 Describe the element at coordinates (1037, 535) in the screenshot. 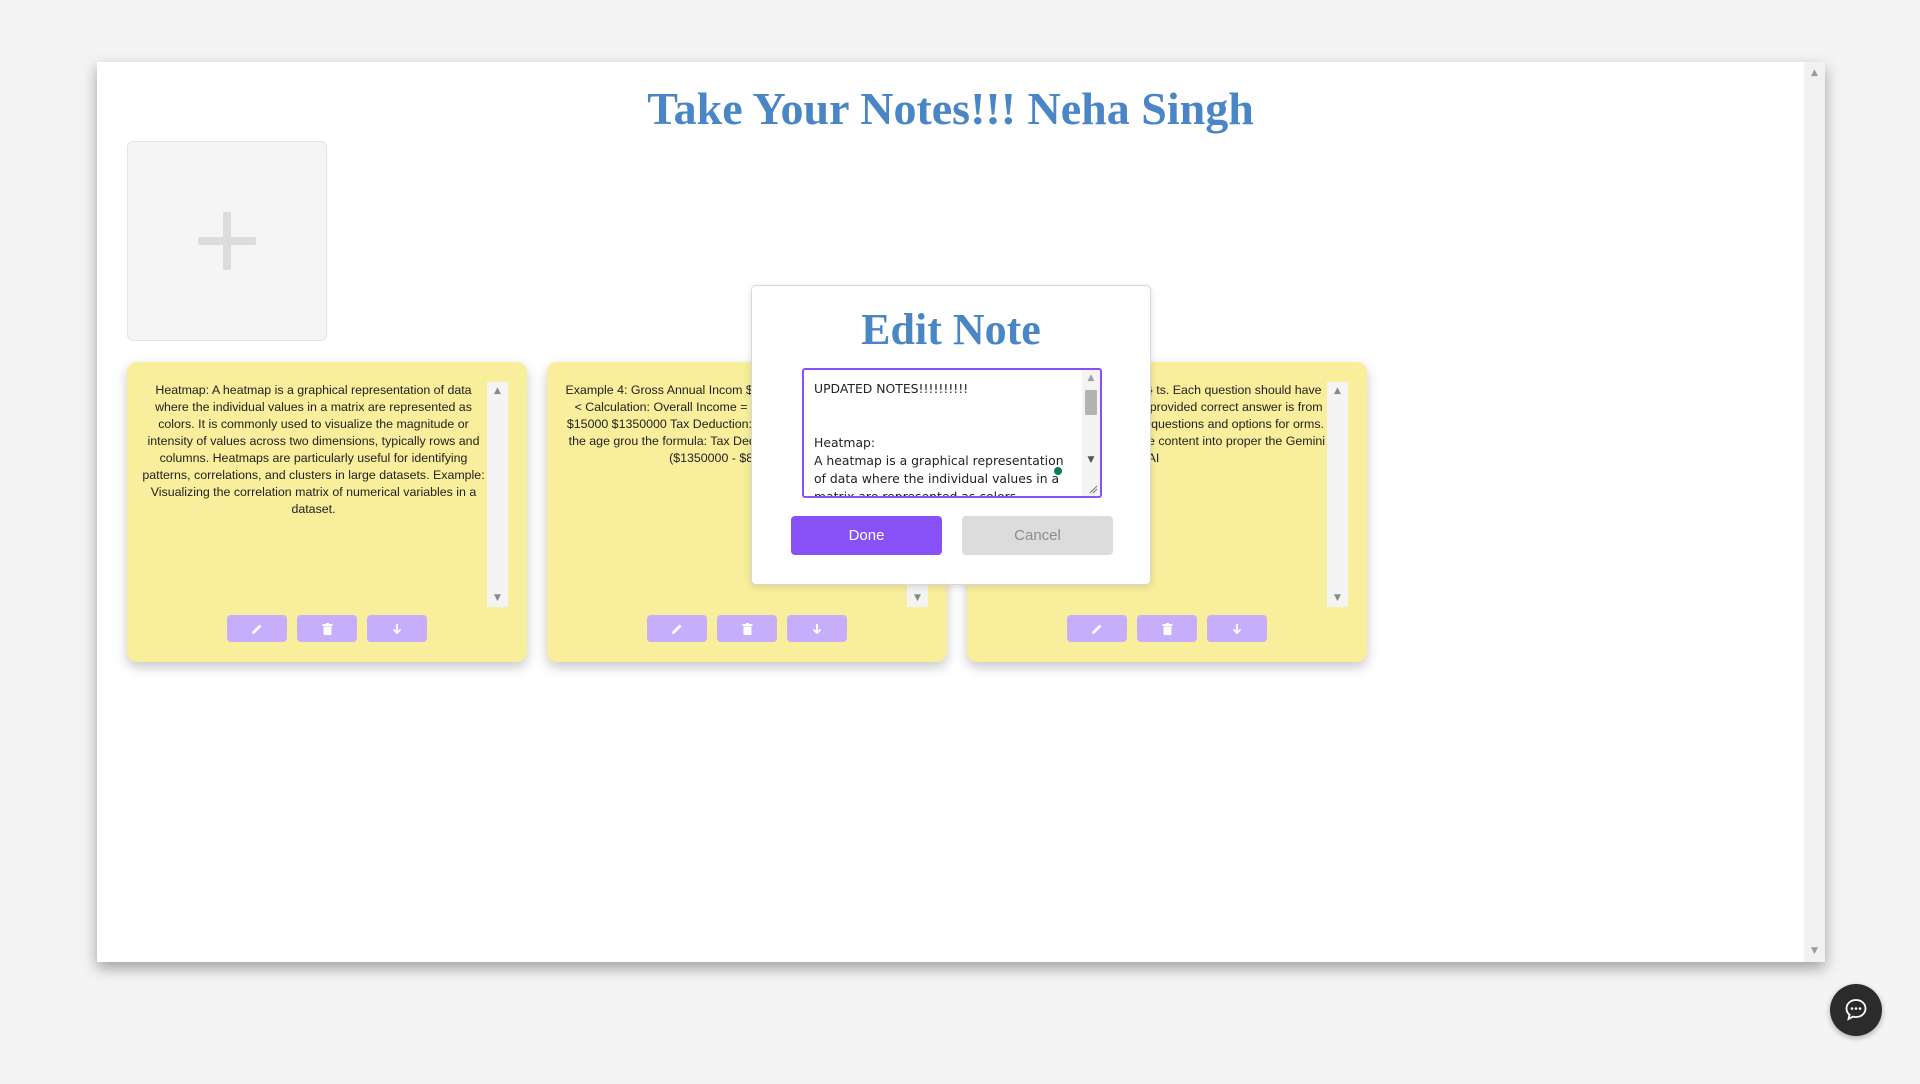

I see `cancel-button: Cancel` at that location.